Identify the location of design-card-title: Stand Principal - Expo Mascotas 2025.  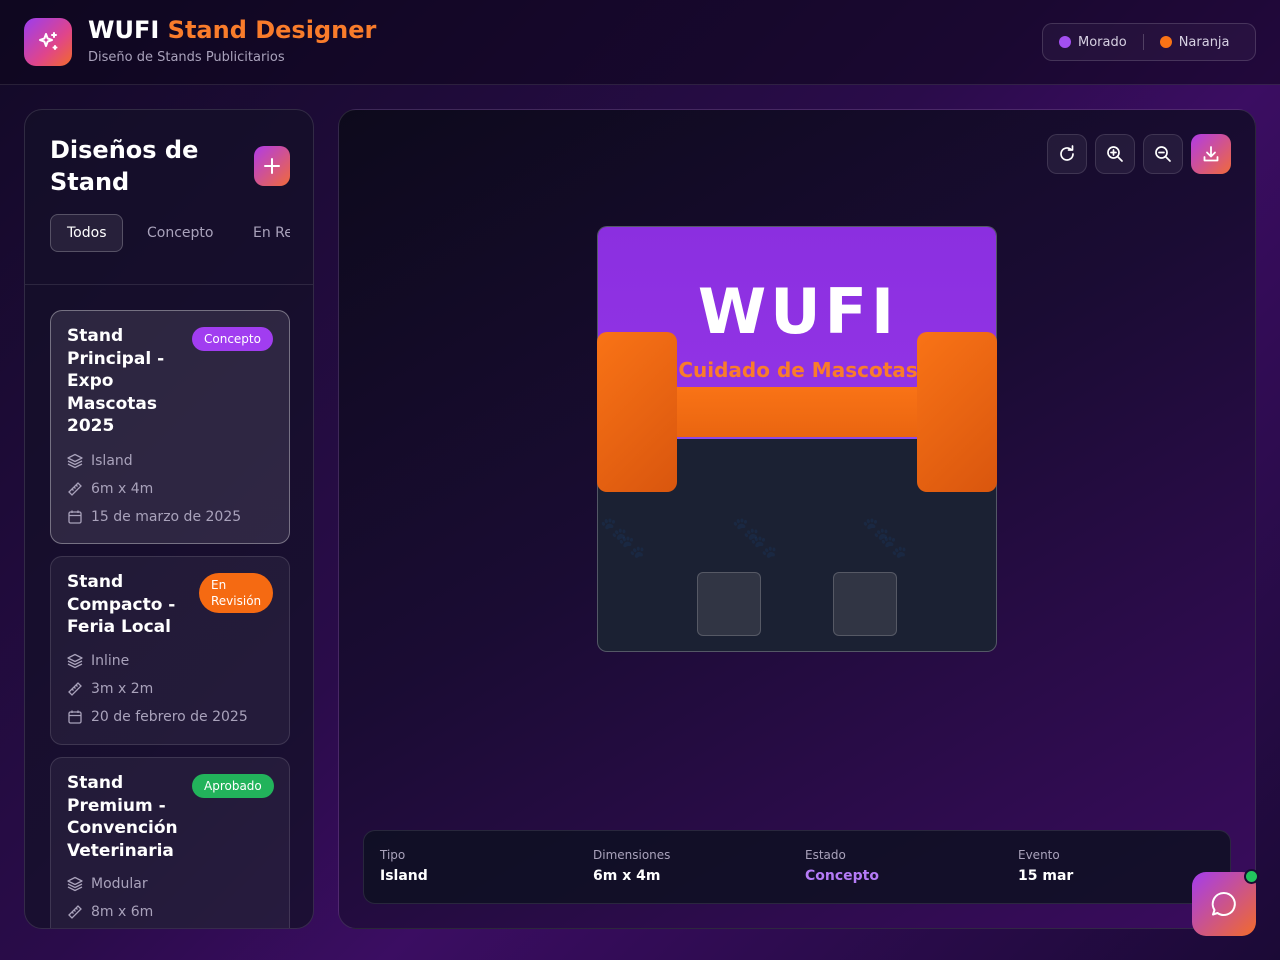
(116, 381).